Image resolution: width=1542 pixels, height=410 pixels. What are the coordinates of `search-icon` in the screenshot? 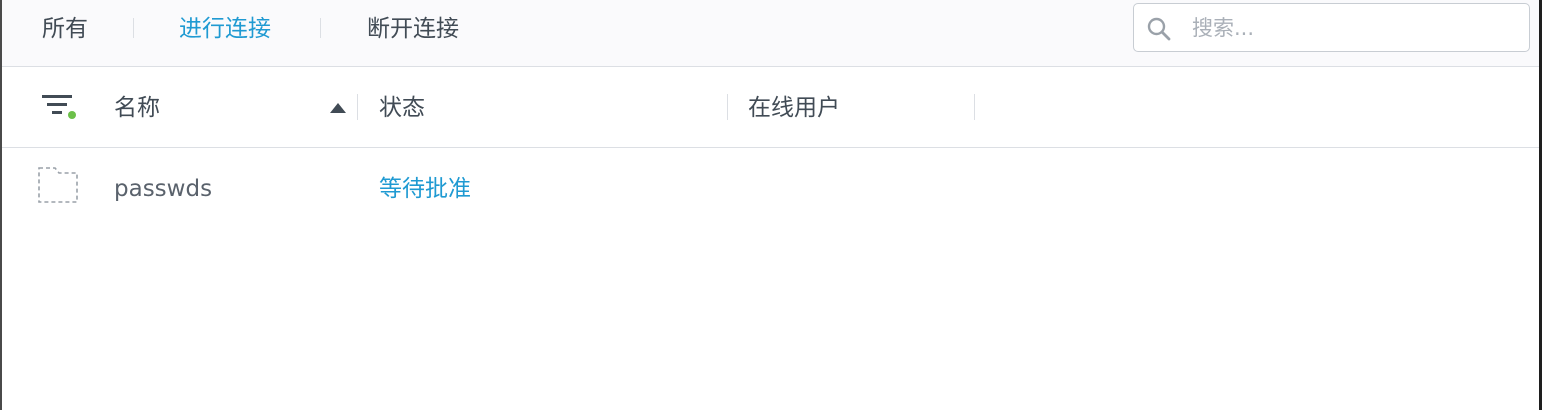 It's located at (1159, 29).